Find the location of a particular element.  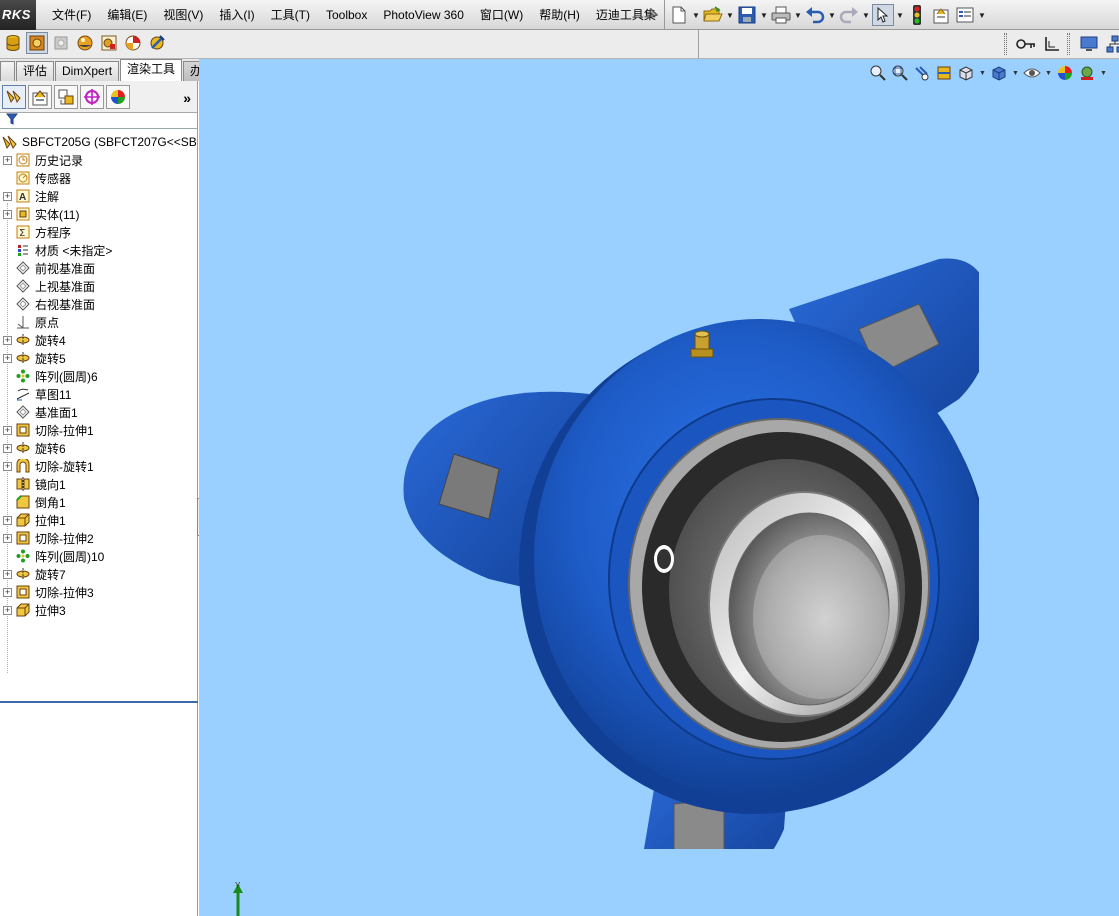

hide-show-items-icon is located at coordinates (1032, 73).